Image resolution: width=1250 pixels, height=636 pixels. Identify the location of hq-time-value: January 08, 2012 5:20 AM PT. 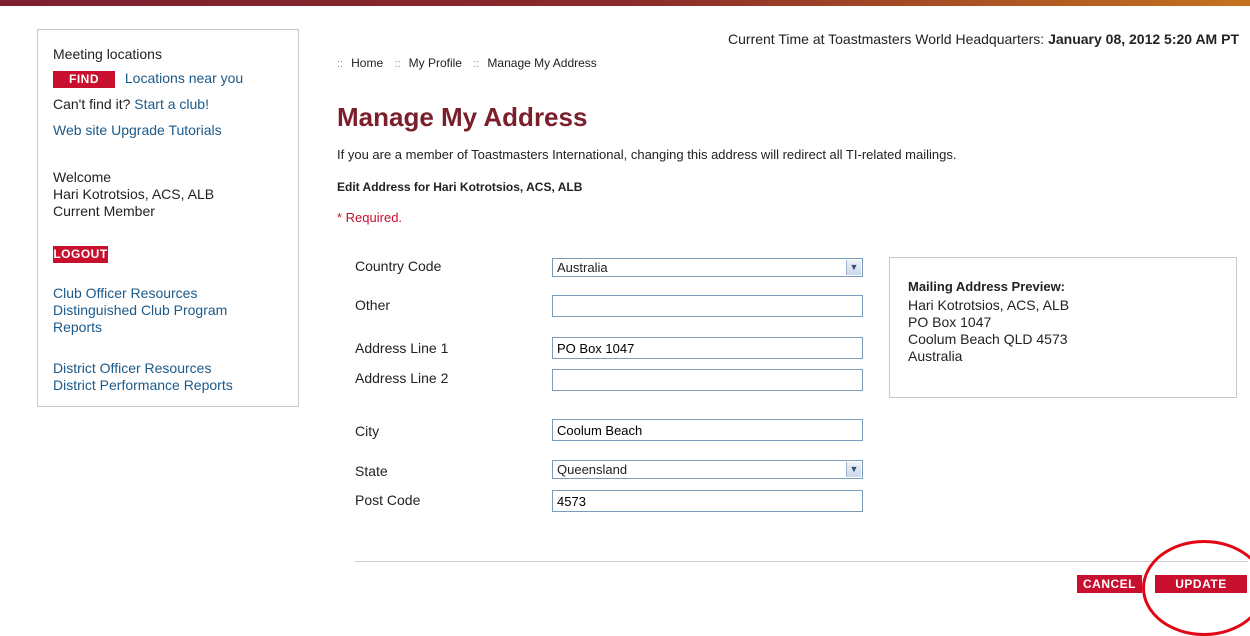
(1143, 39).